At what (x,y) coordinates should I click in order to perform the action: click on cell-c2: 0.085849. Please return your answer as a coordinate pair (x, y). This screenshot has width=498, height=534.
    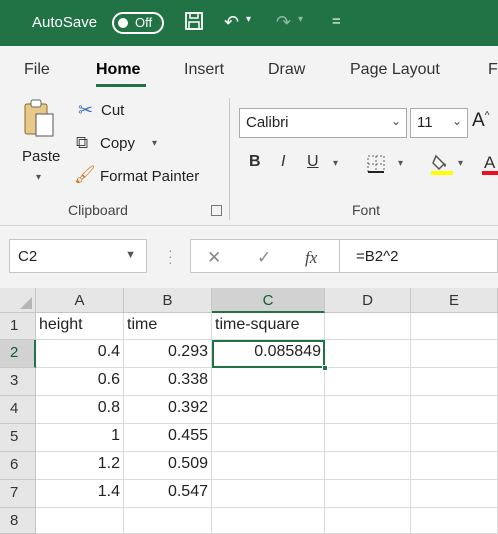
    Looking at the image, I should click on (268, 354).